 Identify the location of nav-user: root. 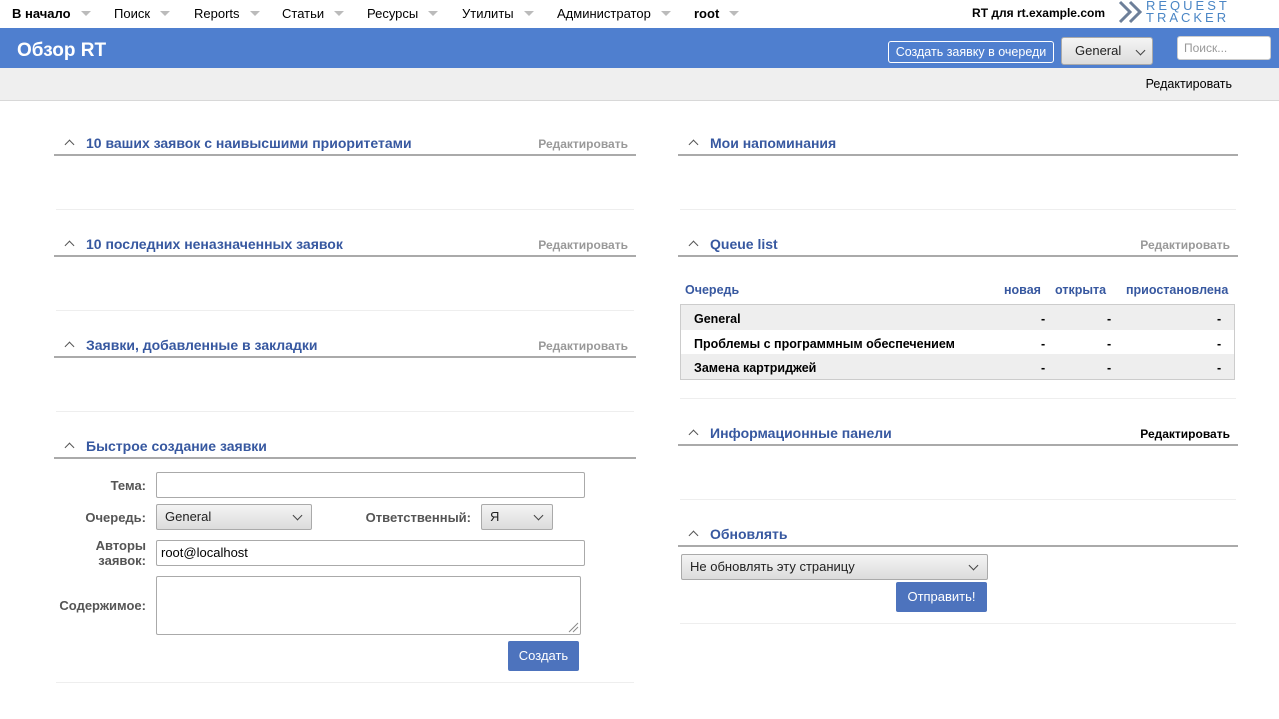
(717, 13).